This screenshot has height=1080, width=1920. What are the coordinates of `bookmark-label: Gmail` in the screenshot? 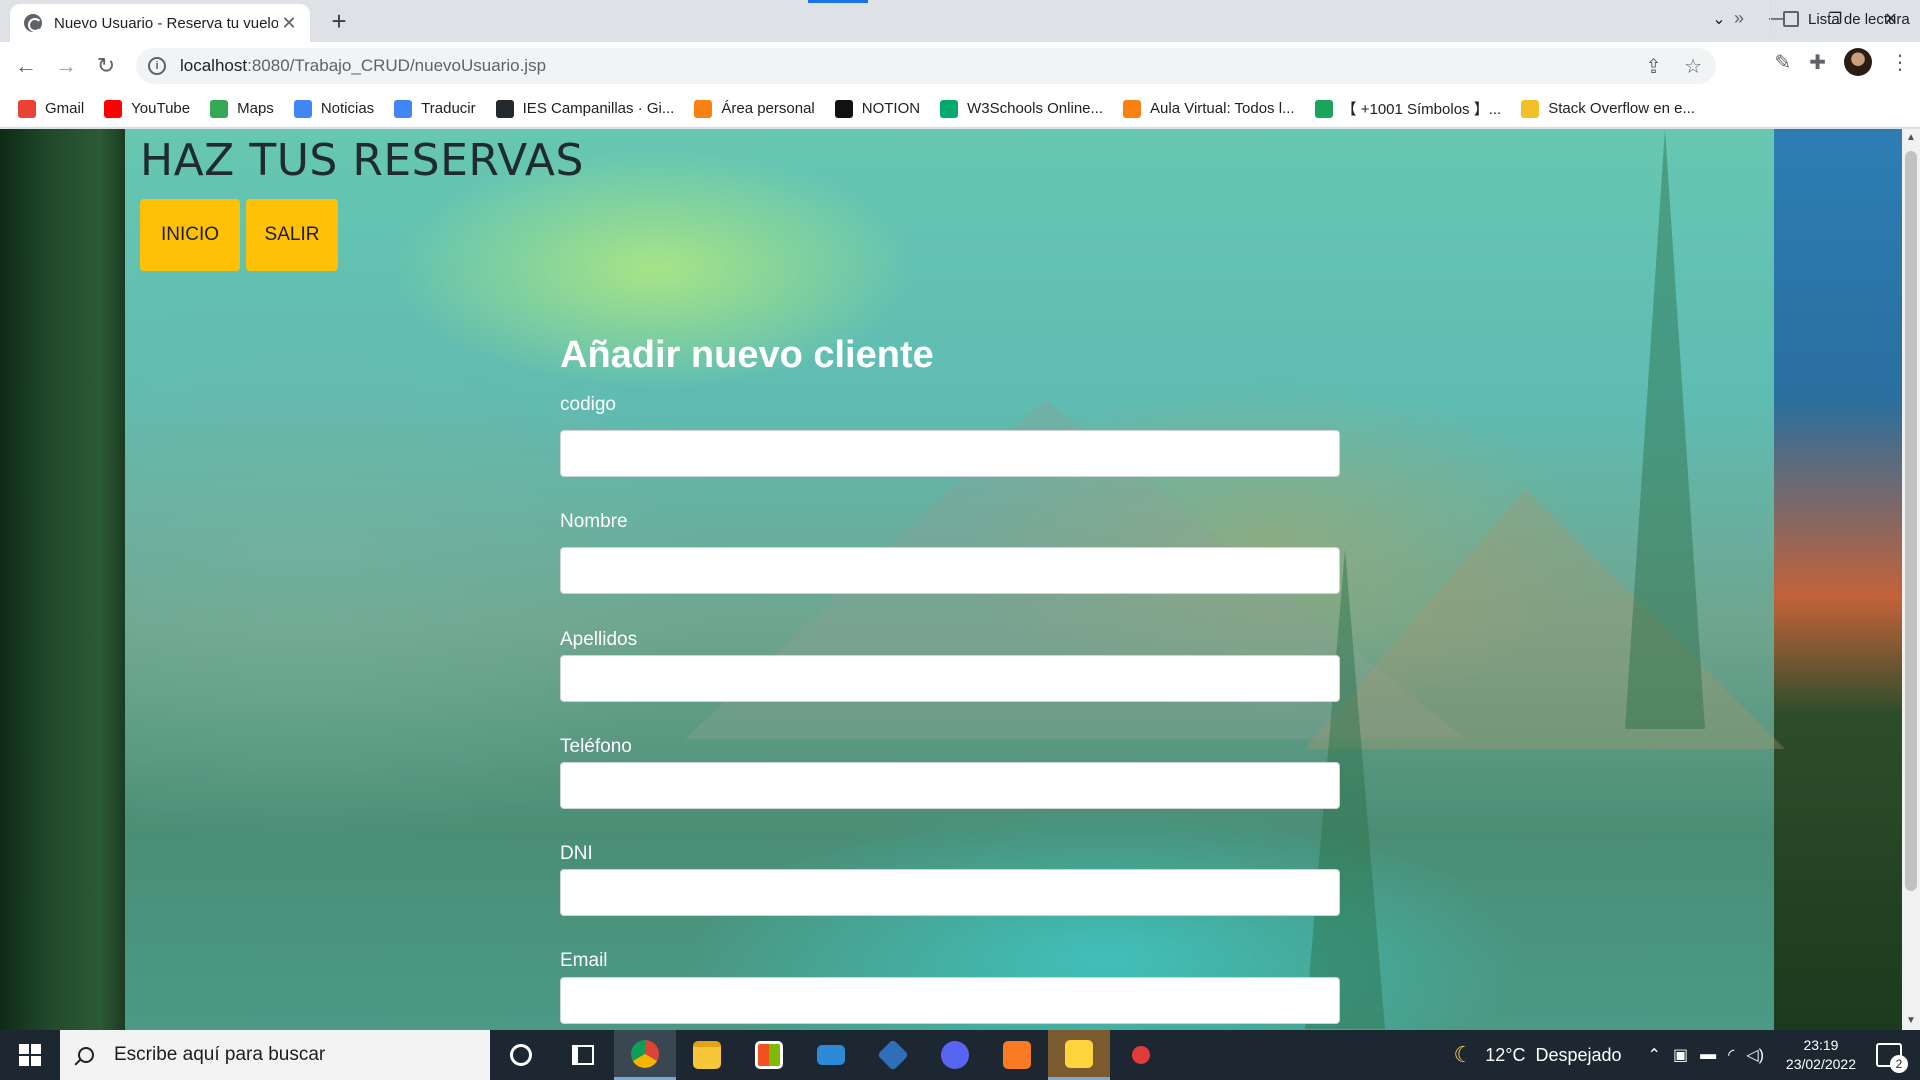 It's located at (65, 108).